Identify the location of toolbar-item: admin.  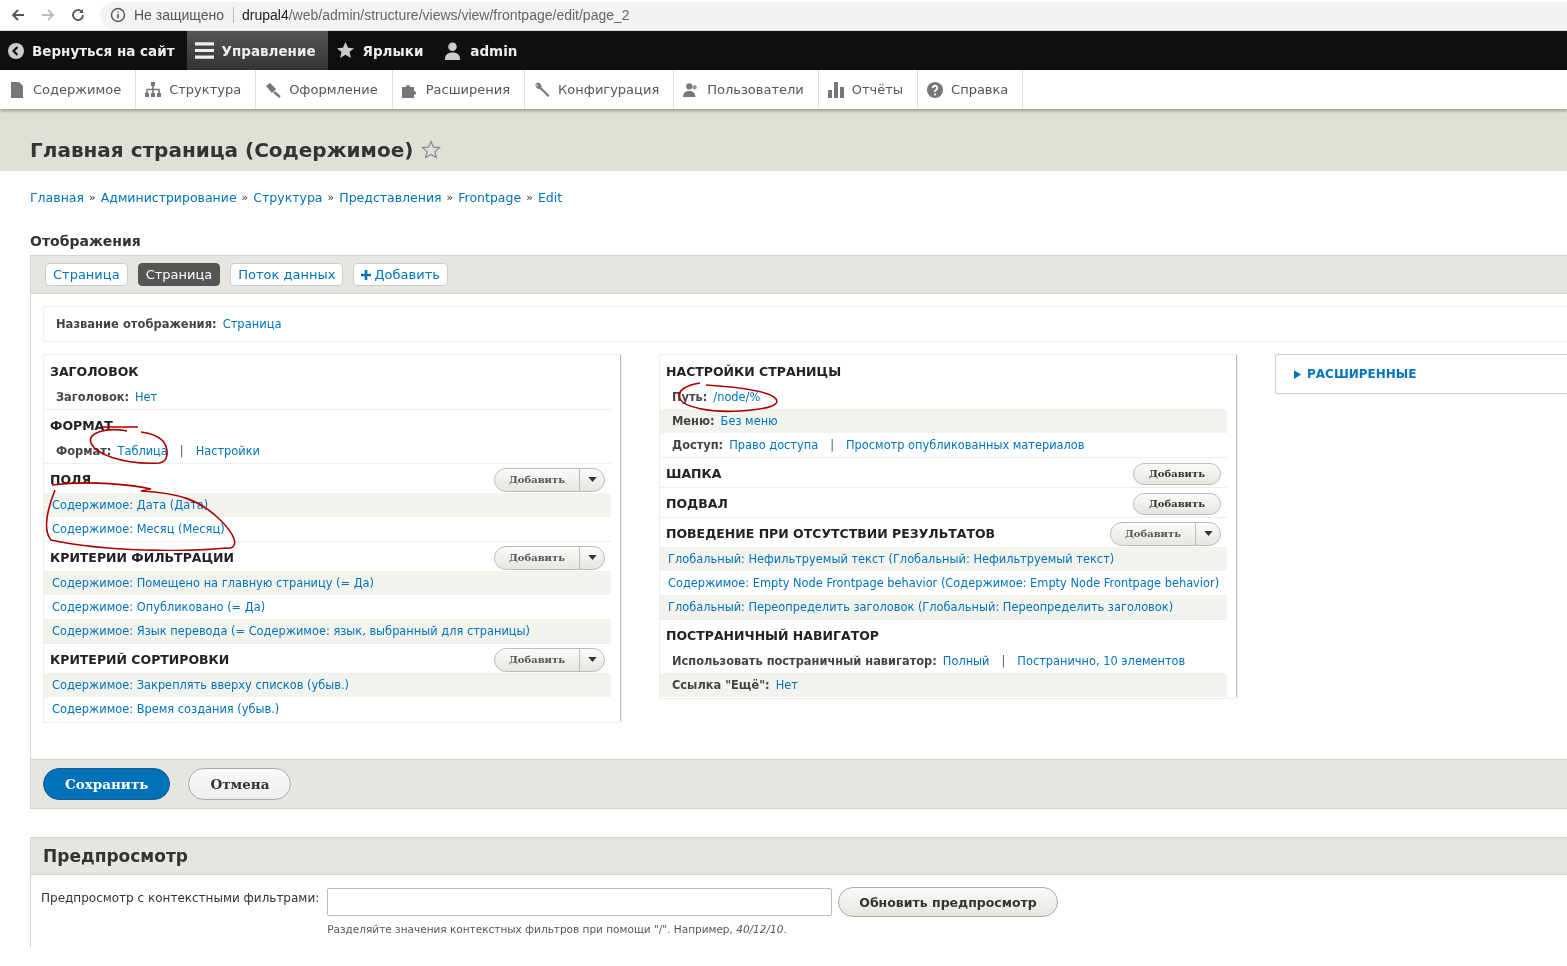
(482, 50).